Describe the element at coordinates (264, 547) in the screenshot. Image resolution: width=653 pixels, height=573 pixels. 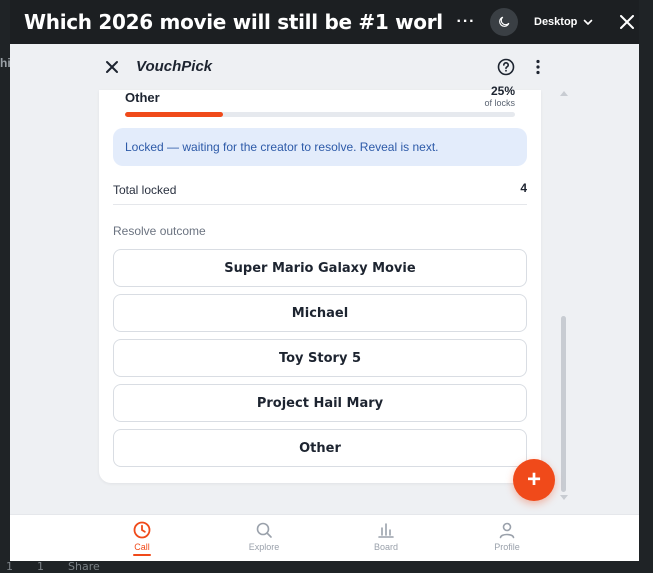
I see `nav-label: Explore` at that location.